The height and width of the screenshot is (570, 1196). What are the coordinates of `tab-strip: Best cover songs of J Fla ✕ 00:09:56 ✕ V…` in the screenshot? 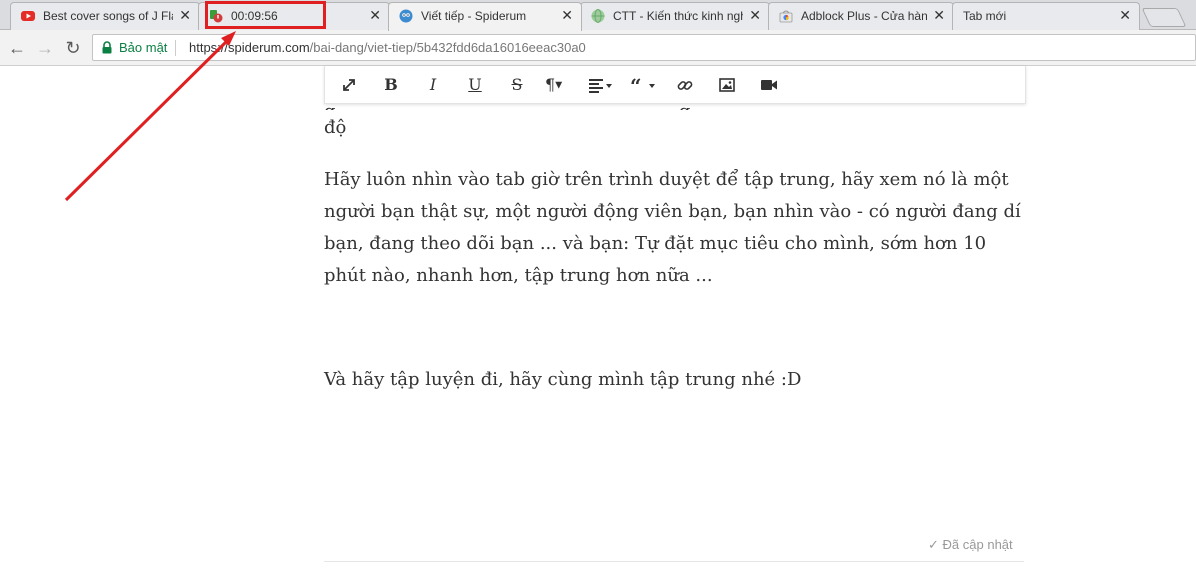 It's located at (598, 15).